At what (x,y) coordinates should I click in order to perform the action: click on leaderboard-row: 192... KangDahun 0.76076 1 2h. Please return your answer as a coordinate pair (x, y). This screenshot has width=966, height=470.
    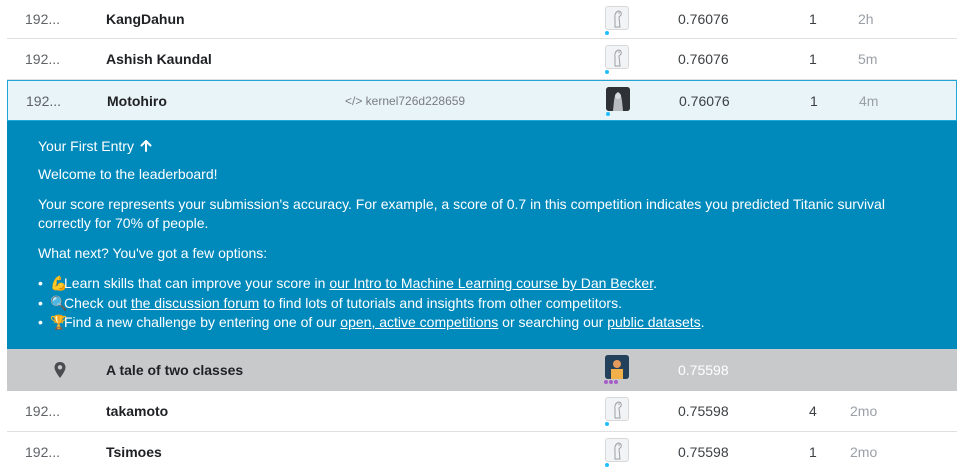
    Looking at the image, I should click on (482, 19).